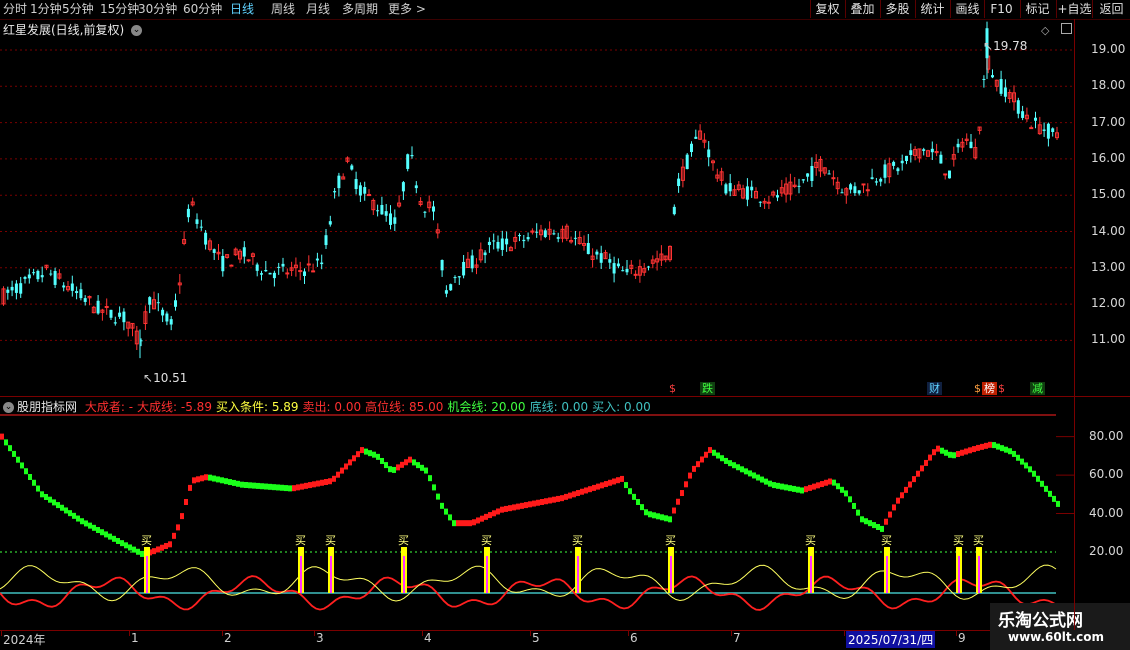 This screenshot has width=1130, height=650. Describe the element at coordinates (1111, 9) in the screenshot. I see `toolbar-button-8: 返回` at that location.